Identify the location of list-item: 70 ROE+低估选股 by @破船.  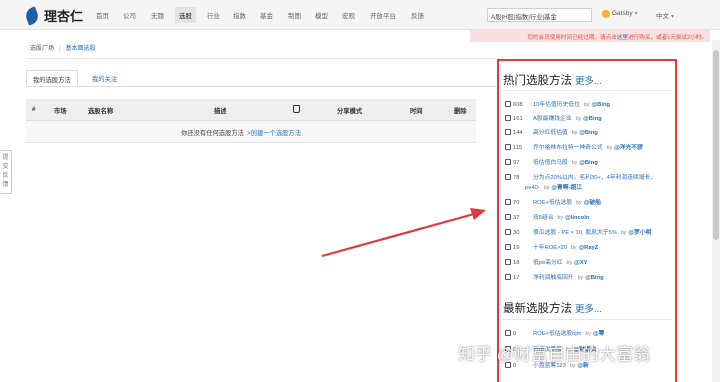
(589, 201).